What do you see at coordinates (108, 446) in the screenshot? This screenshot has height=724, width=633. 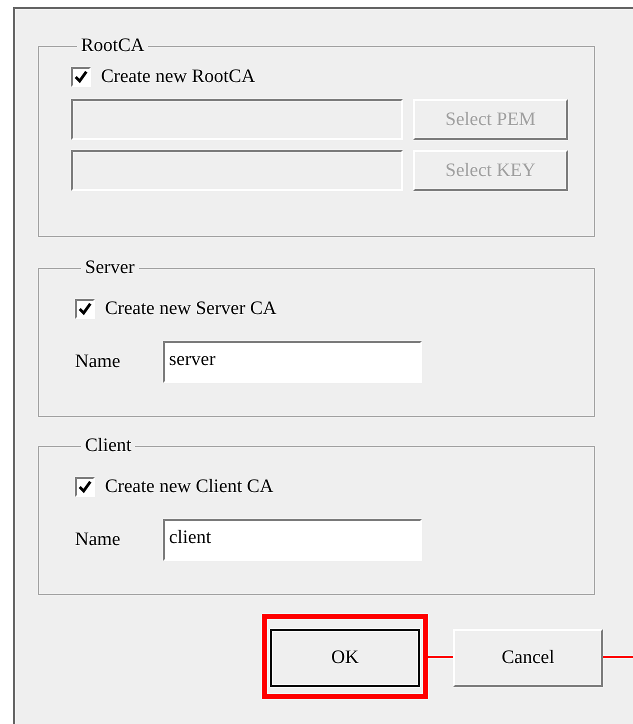 I see `group-title: Client` at bounding box center [108, 446].